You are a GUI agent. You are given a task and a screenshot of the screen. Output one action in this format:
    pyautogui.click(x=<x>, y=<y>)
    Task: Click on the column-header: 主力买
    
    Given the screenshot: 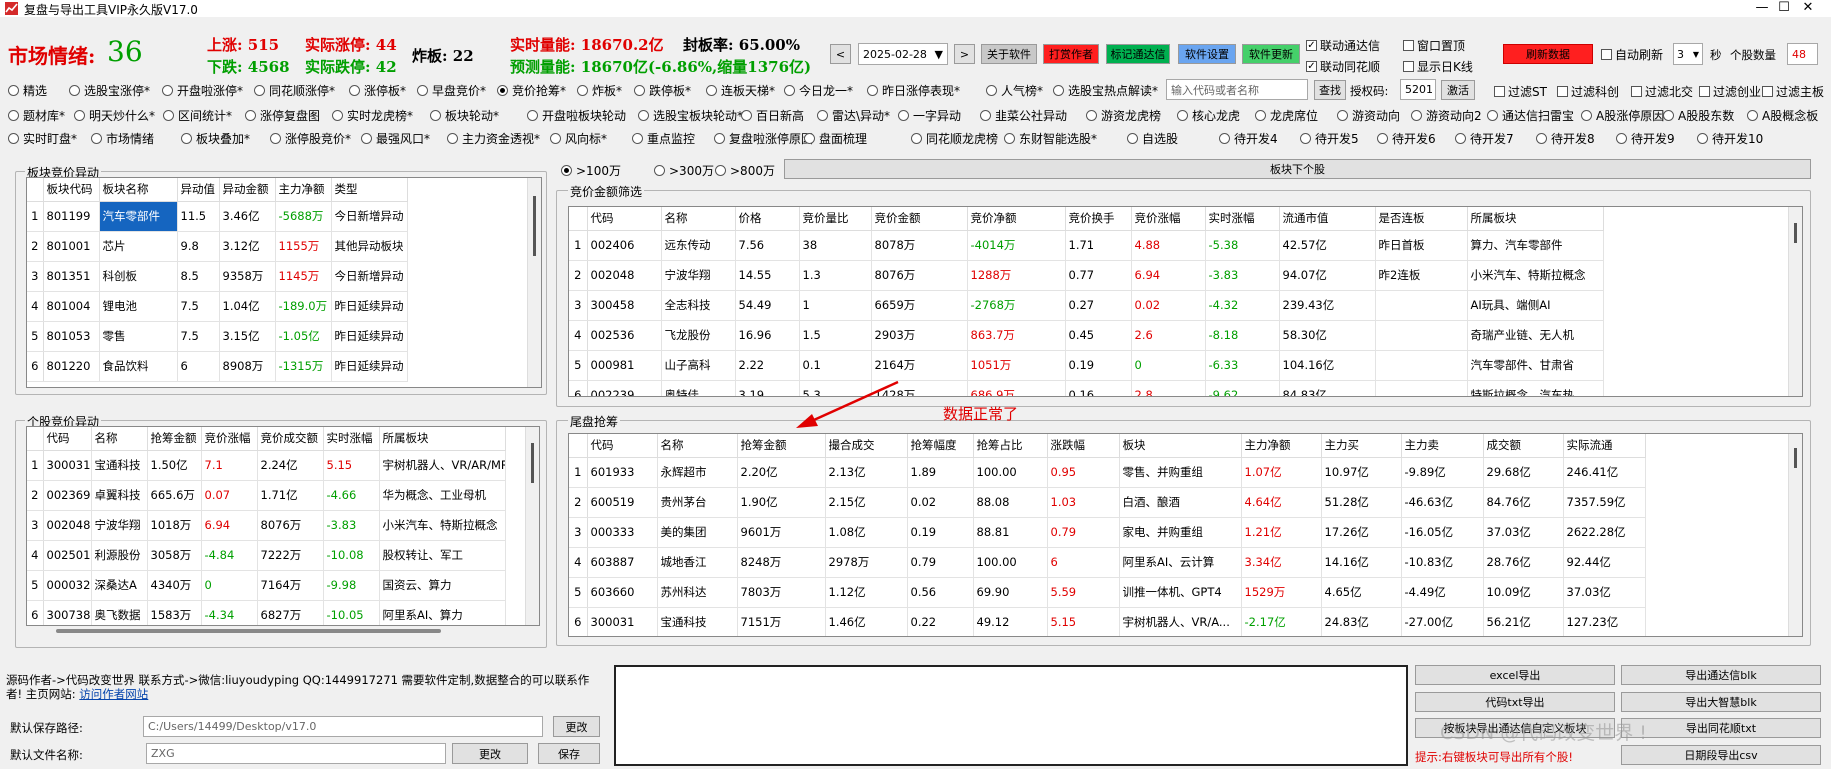 What is the action you would take?
    pyautogui.click(x=1361, y=446)
    